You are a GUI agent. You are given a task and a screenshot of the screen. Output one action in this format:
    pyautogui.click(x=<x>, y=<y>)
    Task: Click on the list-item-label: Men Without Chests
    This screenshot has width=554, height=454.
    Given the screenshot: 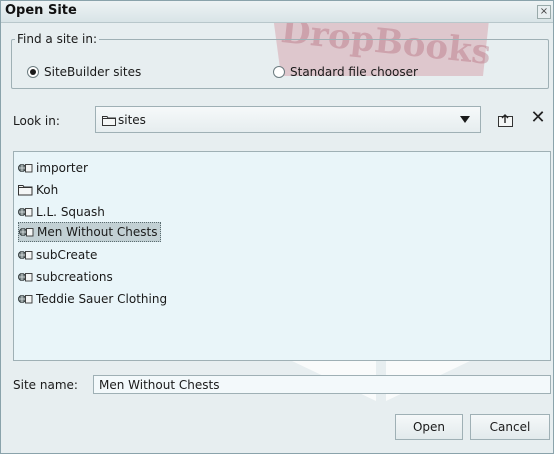 What is the action you would take?
    pyautogui.click(x=97, y=232)
    